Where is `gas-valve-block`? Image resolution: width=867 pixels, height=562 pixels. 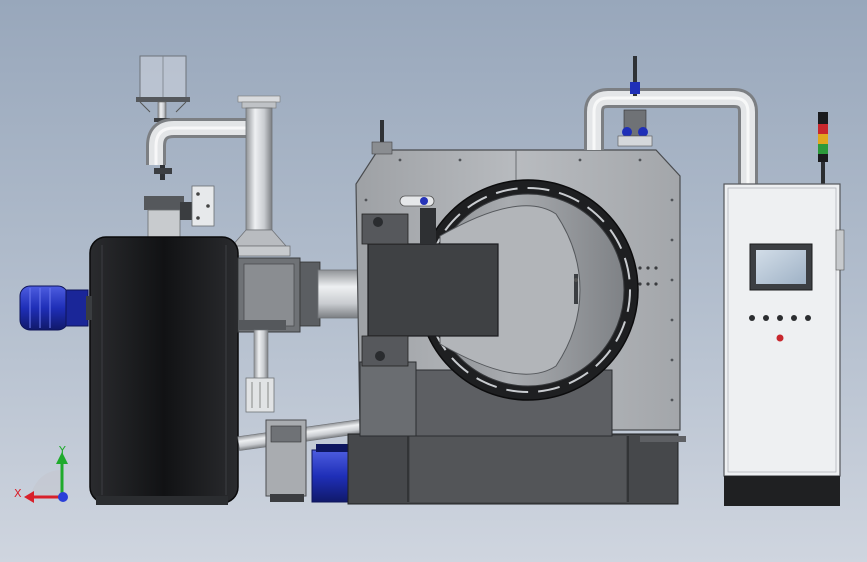 gas-valve-block is located at coordinates (179, 212).